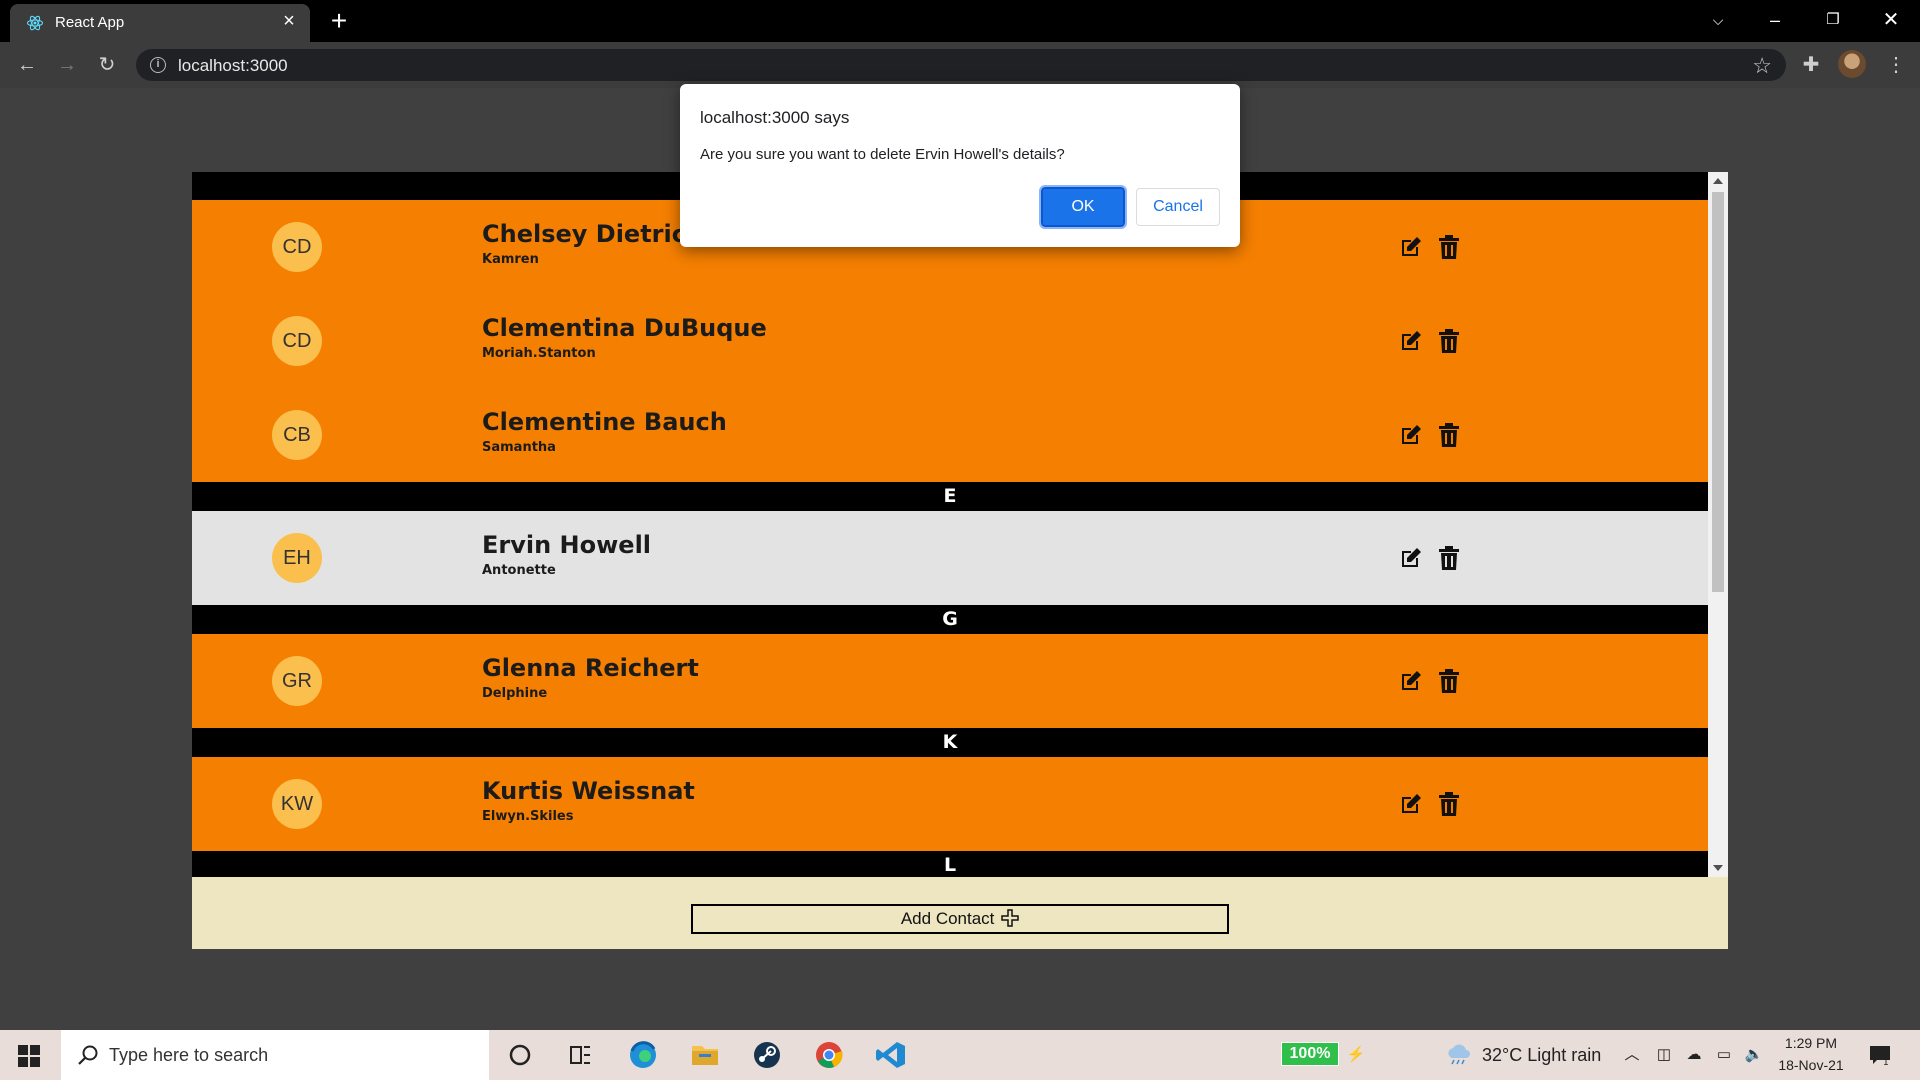  Describe the element at coordinates (1010, 917) in the screenshot. I see `plus-icon` at that location.